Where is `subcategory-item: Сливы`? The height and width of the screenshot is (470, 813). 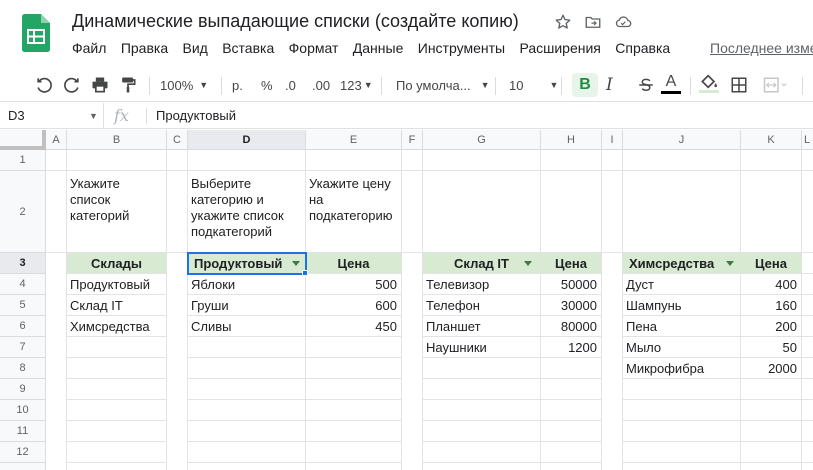
subcategory-item: Сливы is located at coordinates (246, 326).